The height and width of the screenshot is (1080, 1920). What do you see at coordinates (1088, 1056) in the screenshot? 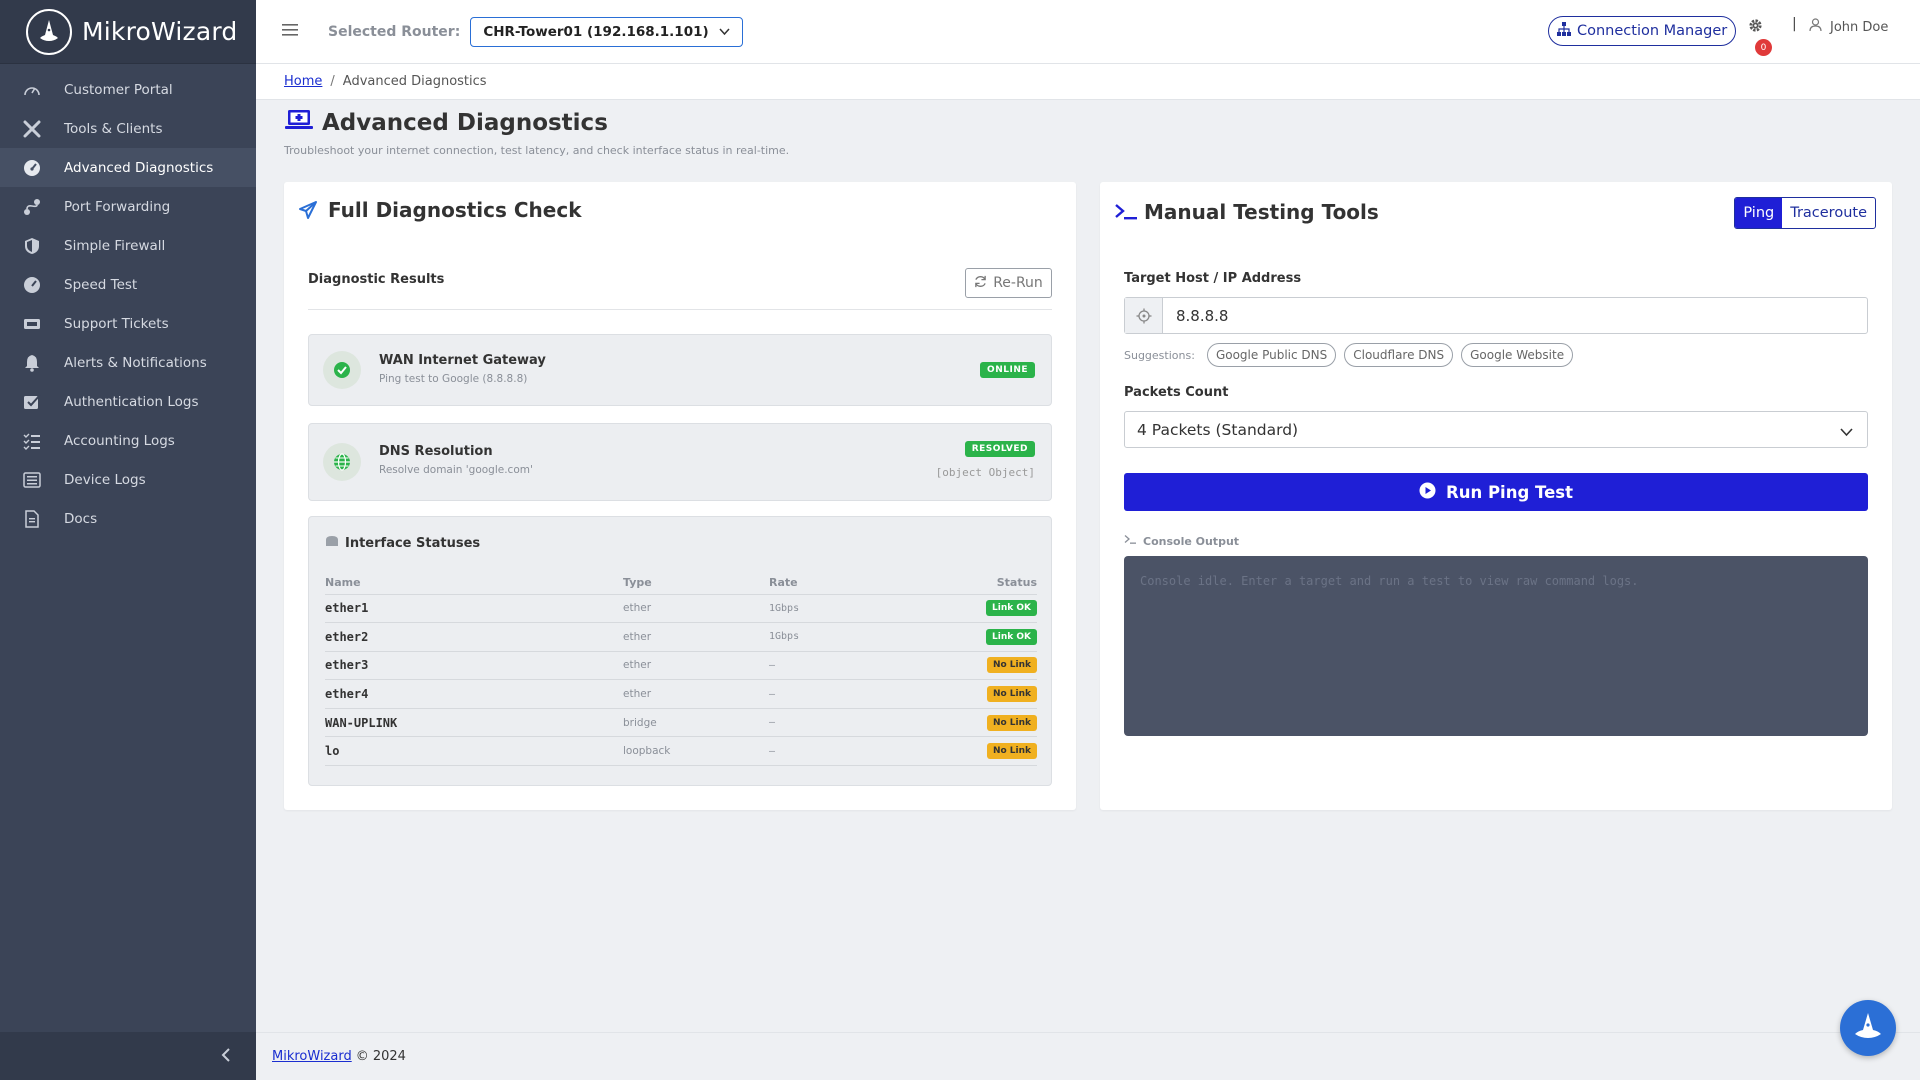
I see `page-footer: MikroWizard © 2024` at bounding box center [1088, 1056].